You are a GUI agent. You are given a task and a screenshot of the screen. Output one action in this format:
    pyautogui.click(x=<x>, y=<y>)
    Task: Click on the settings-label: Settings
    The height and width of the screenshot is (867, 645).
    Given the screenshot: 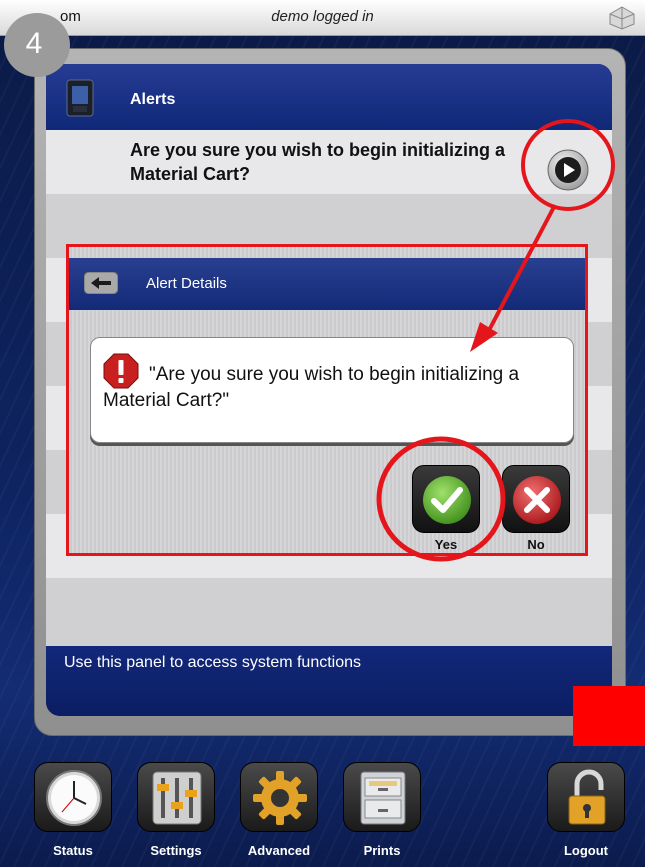 What is the action you would take?
    pyautogui.click(x=176, y=850)
    